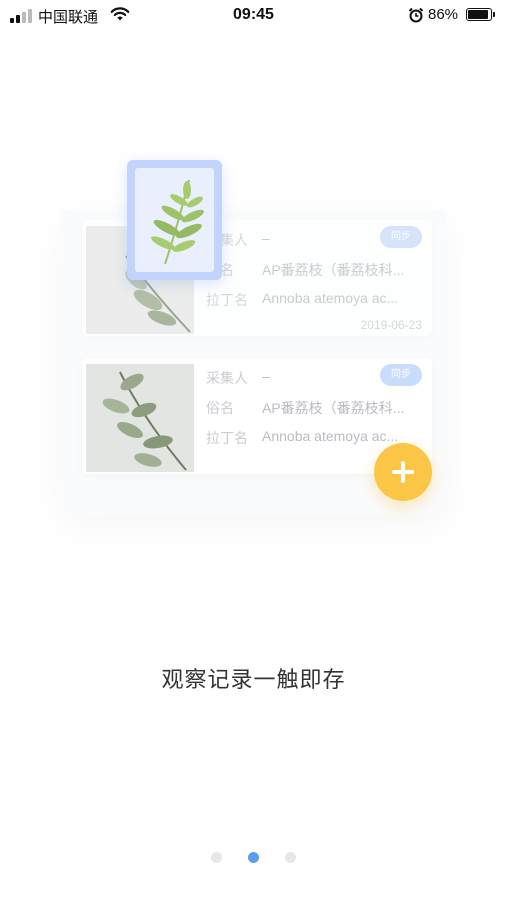  What do you see at coordinates (140, 418) in the screenshot?
I see `plant-photo` at bounding box center [140, 418].